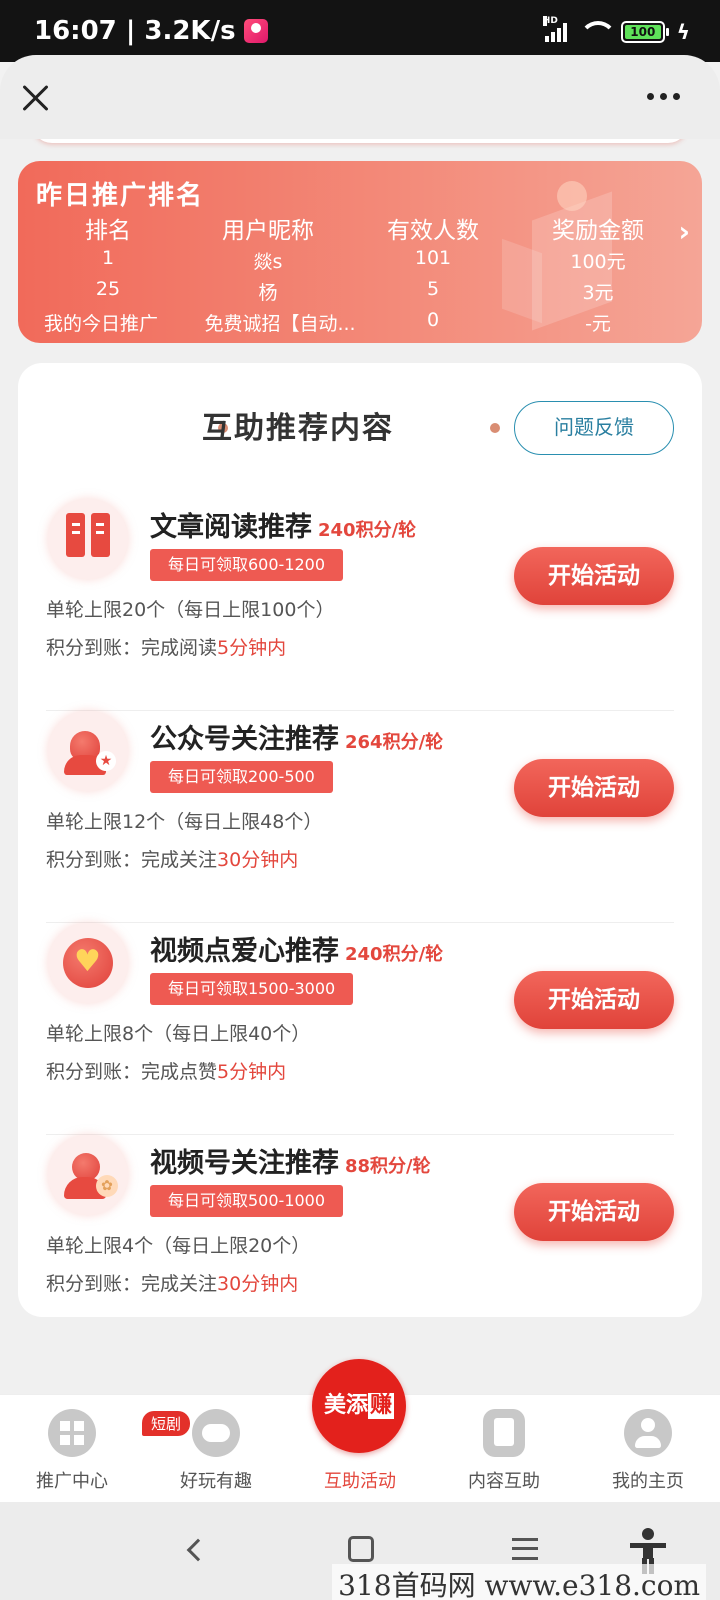  What do you see at coordinates (550, 21) in the screenshot?
I see `network-type: HD` at bounding box center [550, 21].